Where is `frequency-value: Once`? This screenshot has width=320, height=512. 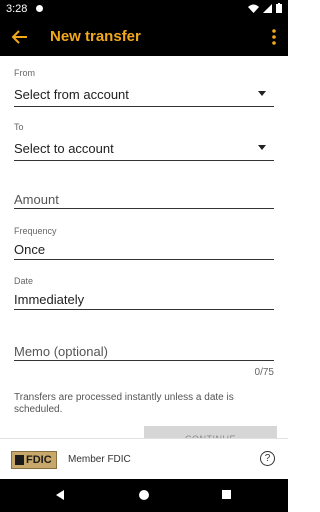
frequency-value: Once is located at coordinates (30, 249).